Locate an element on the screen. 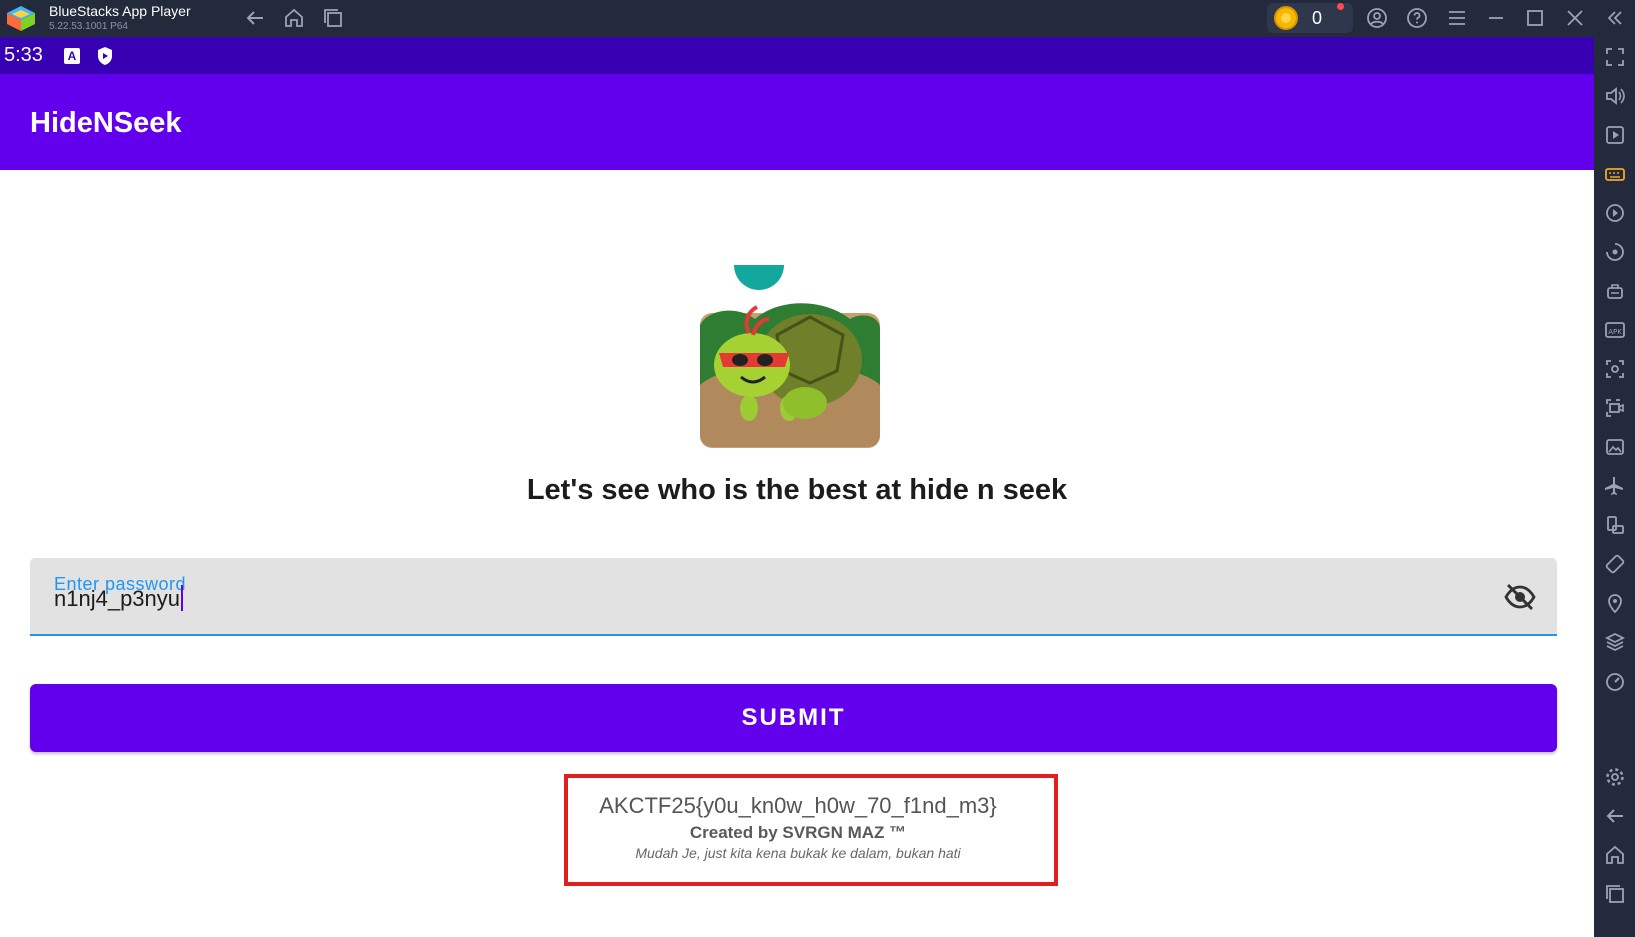  install-apk-icon: APK is located at coordinates (1615, 330).